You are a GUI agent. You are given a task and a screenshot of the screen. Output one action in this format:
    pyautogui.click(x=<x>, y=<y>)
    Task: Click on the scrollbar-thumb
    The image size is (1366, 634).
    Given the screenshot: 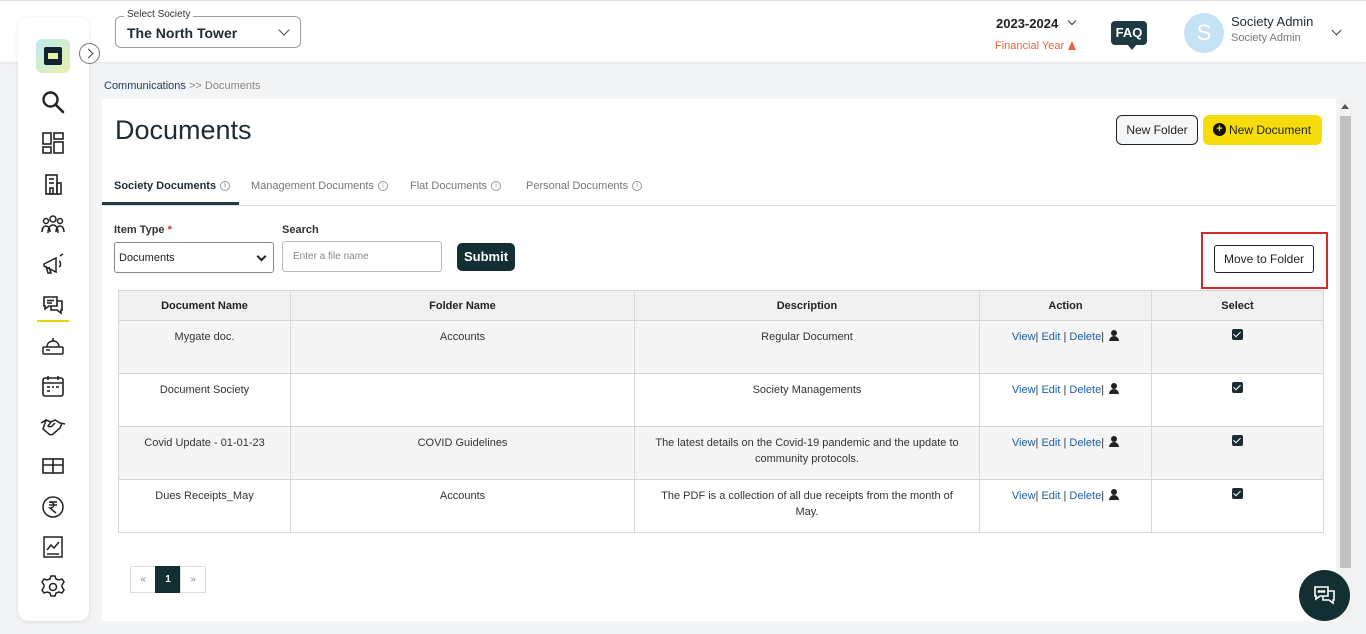 What is the action you would take?
    pyautogui.click(x=1345, y=342)
    